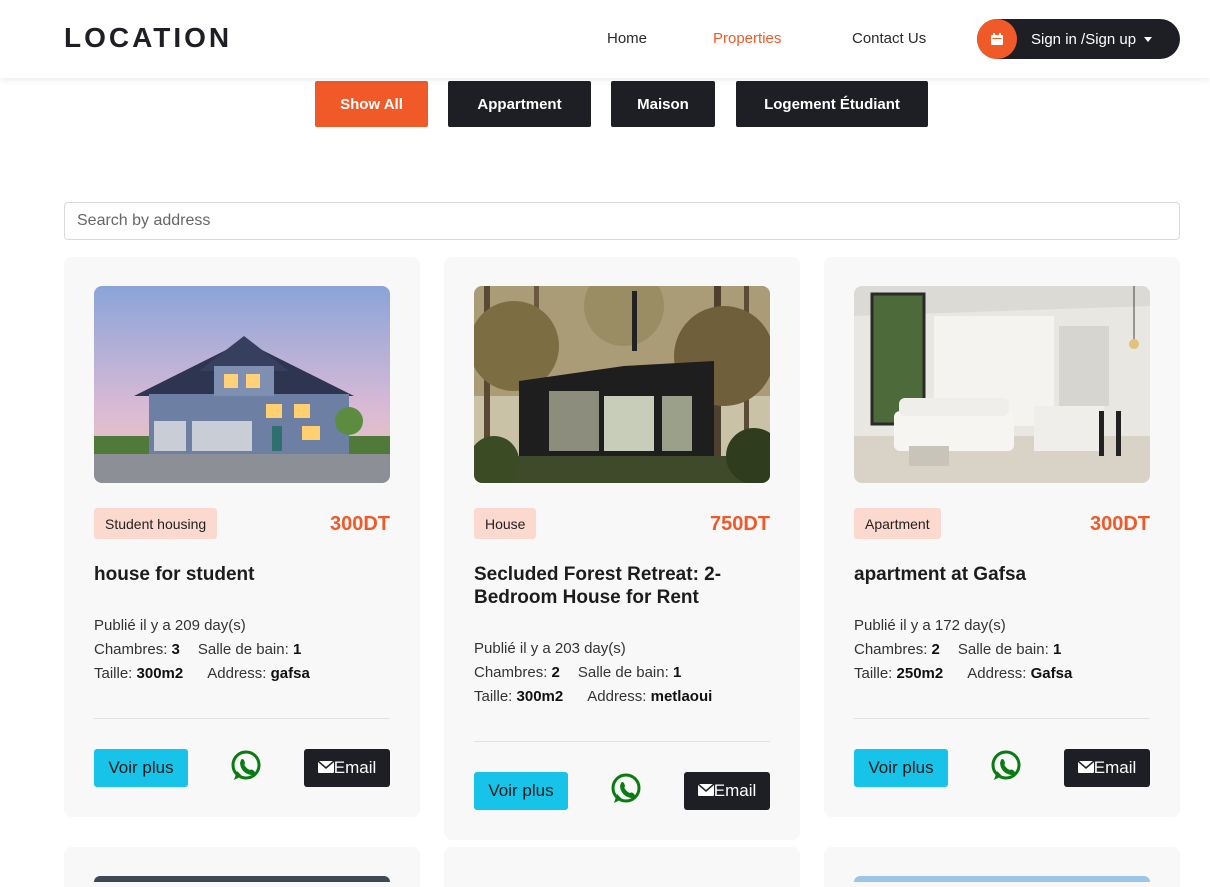 The image size is (1210, 887). What do you see at coordinates (202, 673) in the screenshot?
I see `size-address-line: Taille: 300m2 Address: gafsa` at bounding box center [202, 673].